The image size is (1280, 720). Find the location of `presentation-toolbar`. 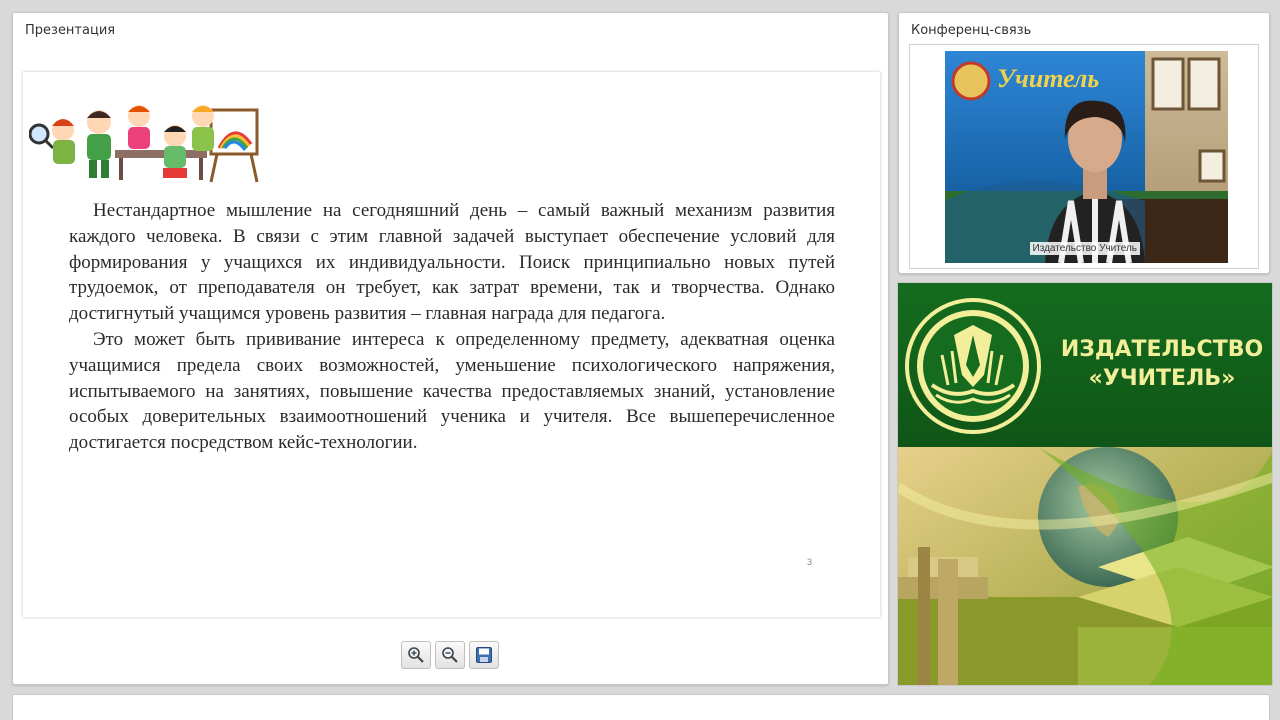

presentation-toolbar is located at coordinates (450, 656).